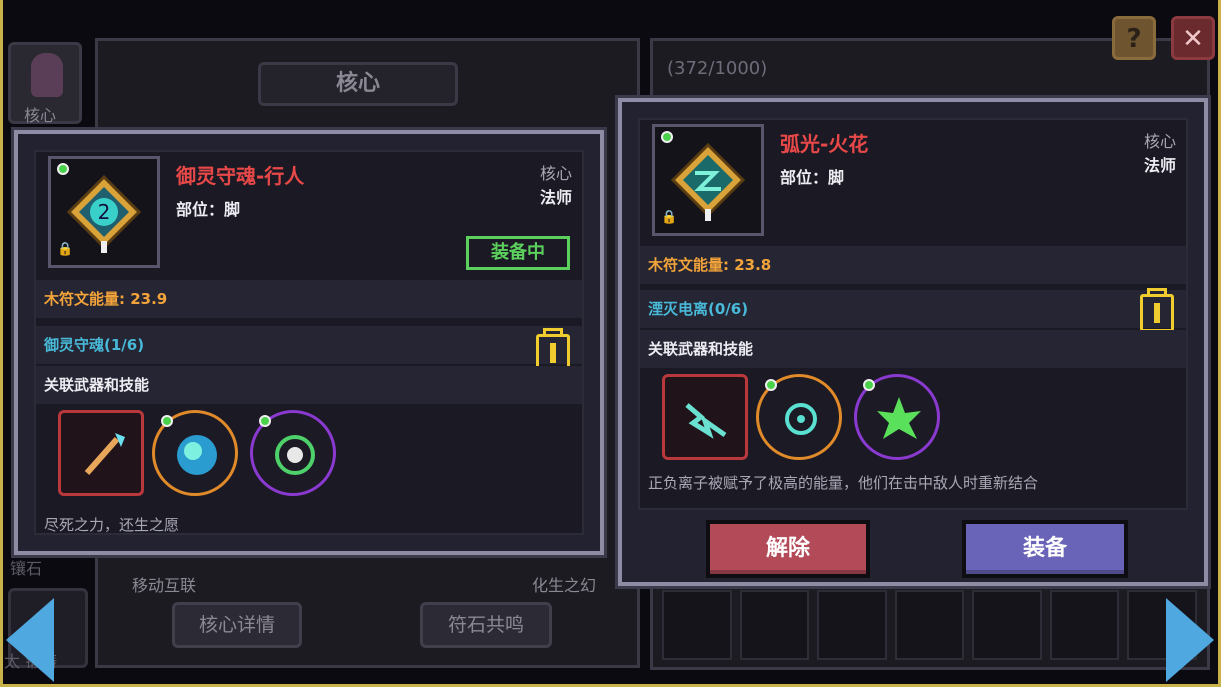 This screenshot has width=1221, height=687. I want to click on equipped-related-skills, so click(309, 456).